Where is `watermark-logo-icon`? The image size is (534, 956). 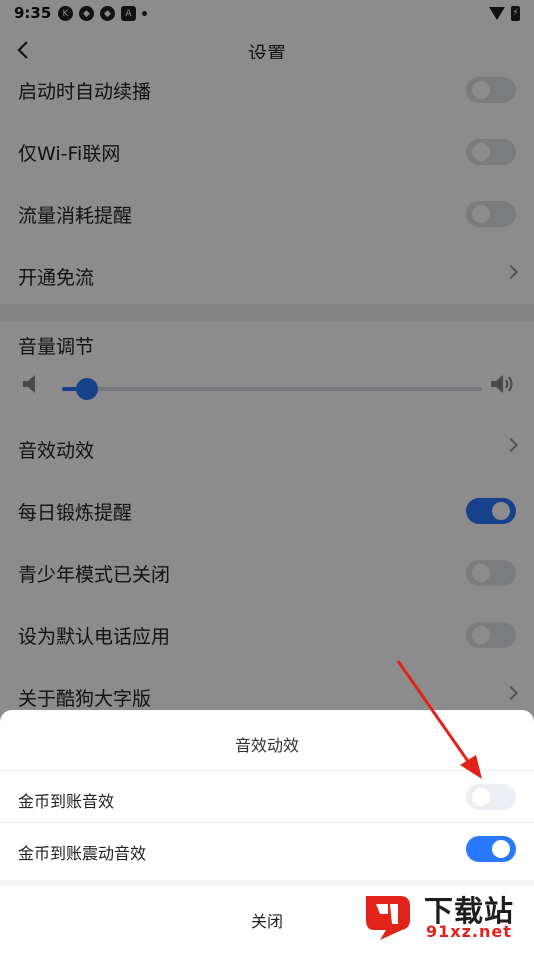 watermark-logo-icon is located at coordinates (388, 918).